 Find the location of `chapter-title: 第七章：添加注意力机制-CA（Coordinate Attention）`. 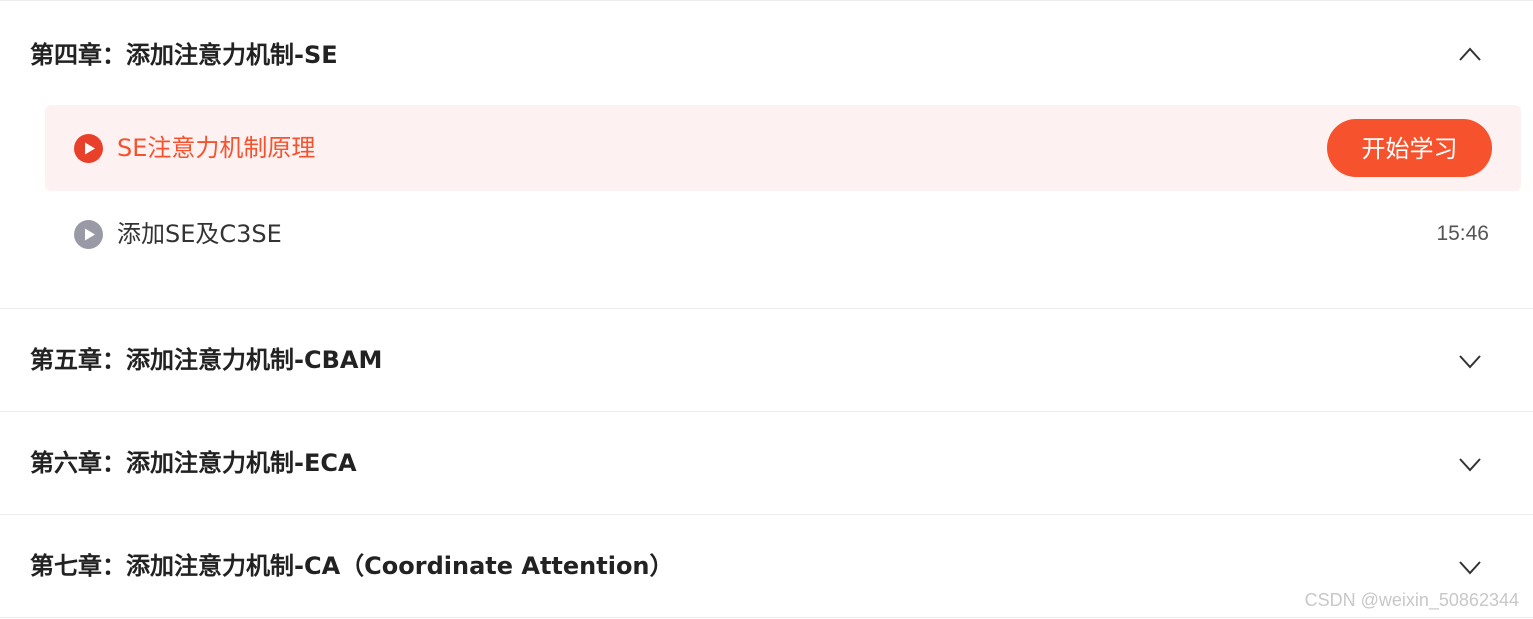

chapter-title: 第七章：添加注意力机制-CA（Coordinate Attention） is located at coordinates (352, 566).